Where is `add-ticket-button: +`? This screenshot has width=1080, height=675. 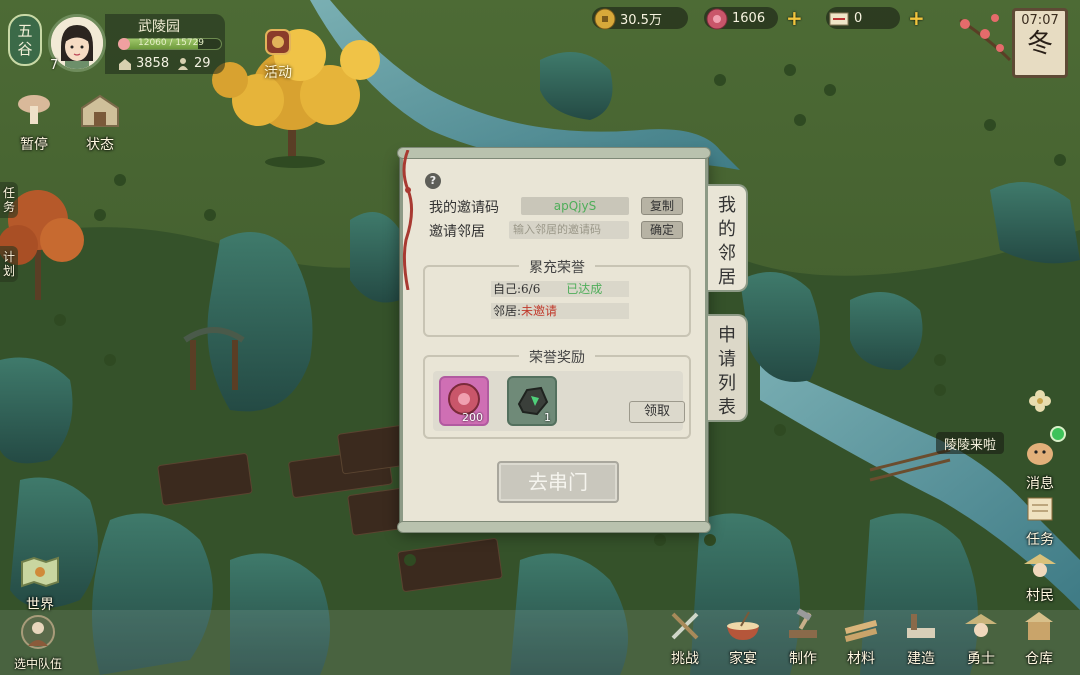 add-ticket-button: + is located at coordinates (916, 18).